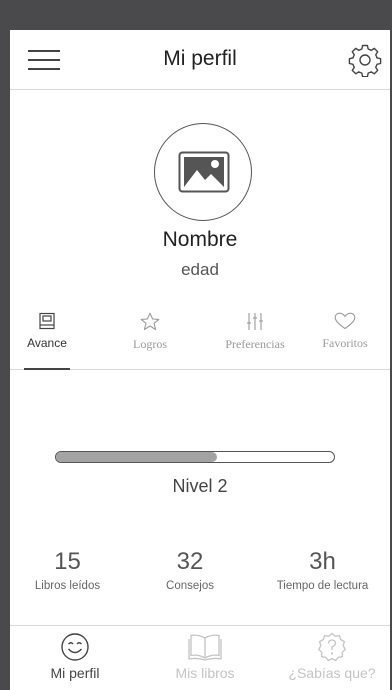 The width and height of the screenshot is (392, 690). What do you see at coordinates (190, 561) in the screenshot?
I see `stat-value: 32` at bounding box center [190, 561].